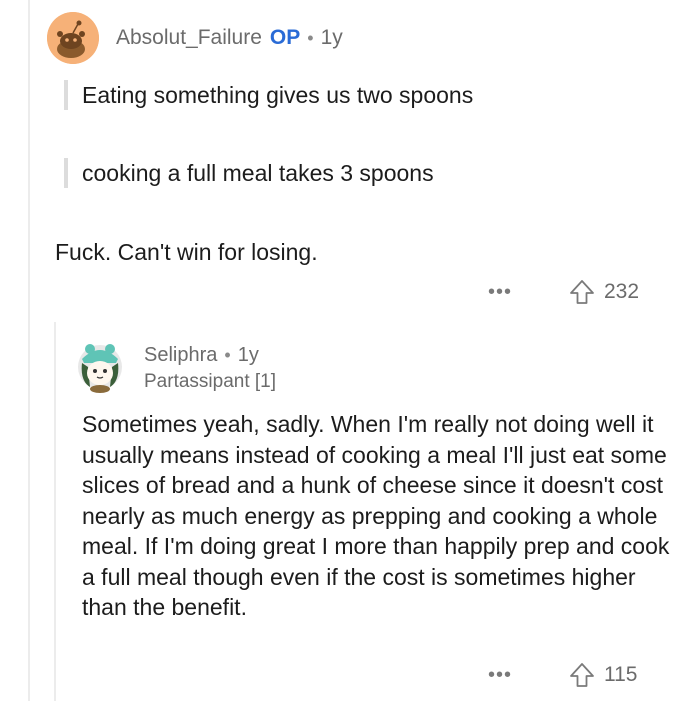  Describe the element at coordinates (331, 37) in the screenshot. I see `comment-age: 1y` at that location.